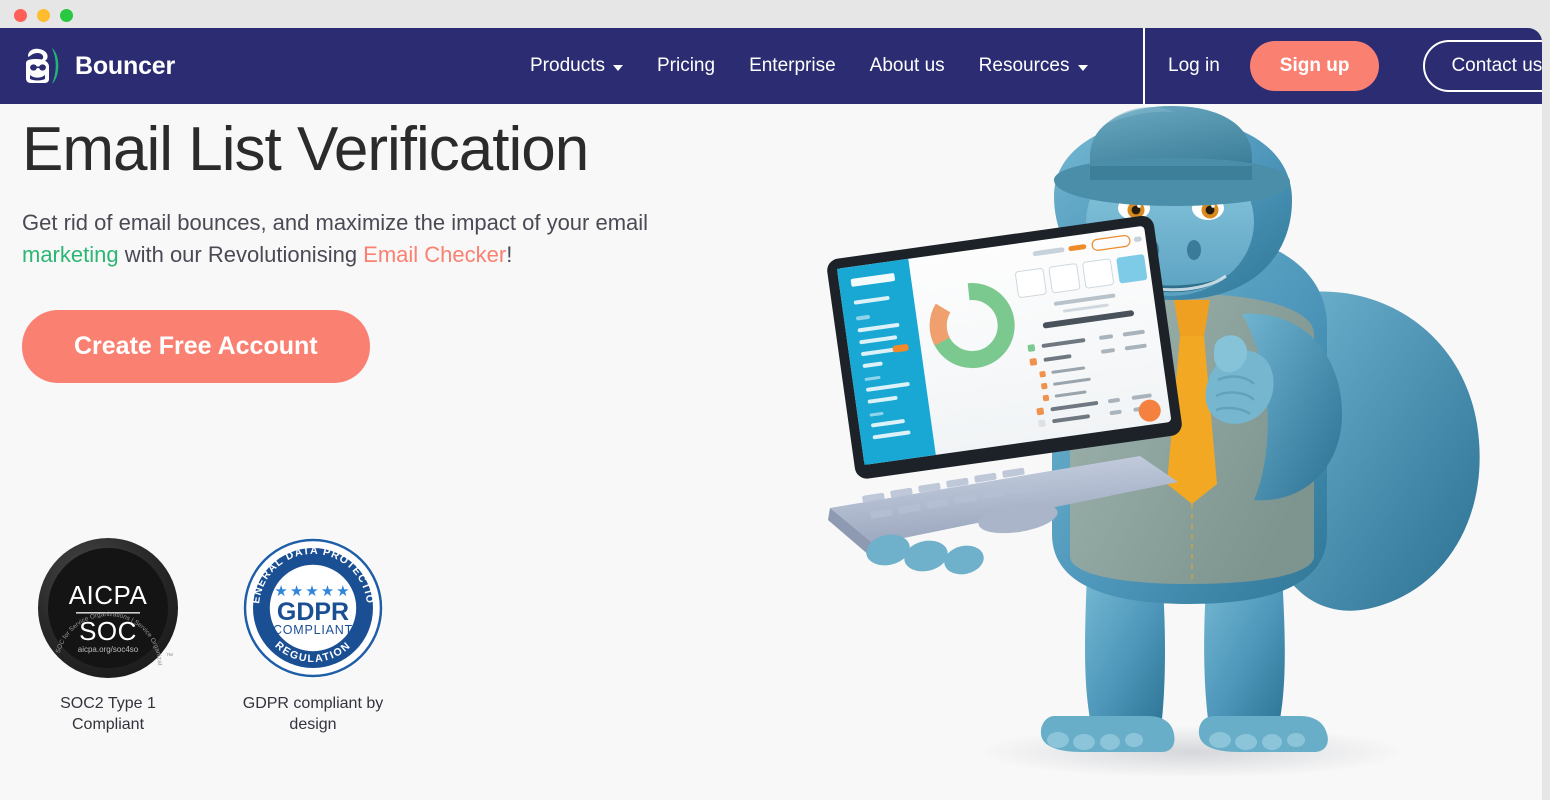 Image resolution: width=1550 pixels, height=800 pixels. What do you see at coordinates (313, 612) in the screenshot?
I see `svg-text: GDPR` at bounding box center [313, 612].